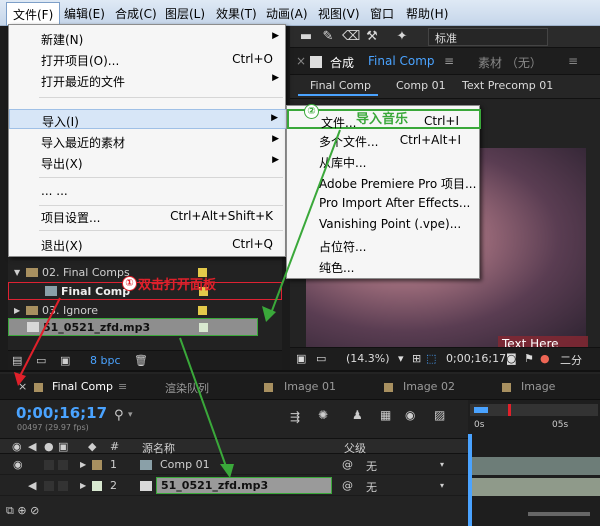 The height and width of the screenshot is (526, 600). What do you see at coordinates (305, 223) in the screenshot?
I see `green-arrow-upper` at bounding box center [305, 223].